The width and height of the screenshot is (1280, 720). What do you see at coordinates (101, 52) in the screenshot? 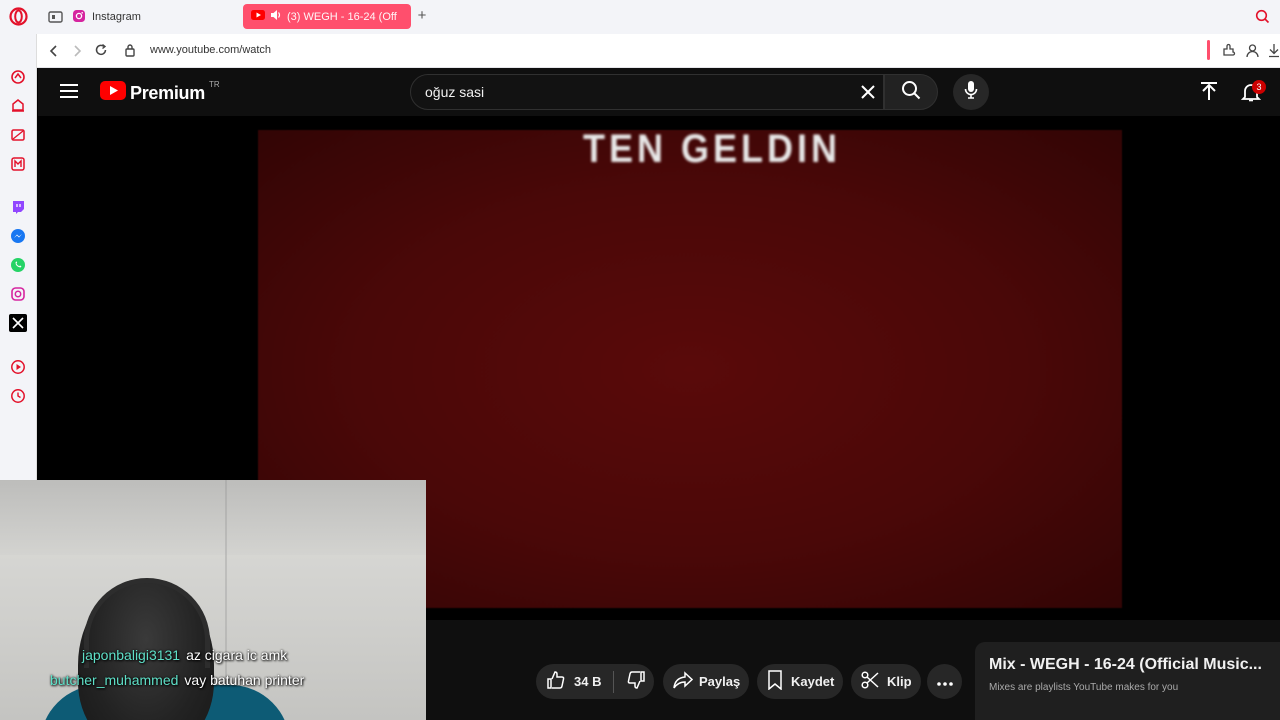
I see `reload-icon` at bounding box center [101, 52].